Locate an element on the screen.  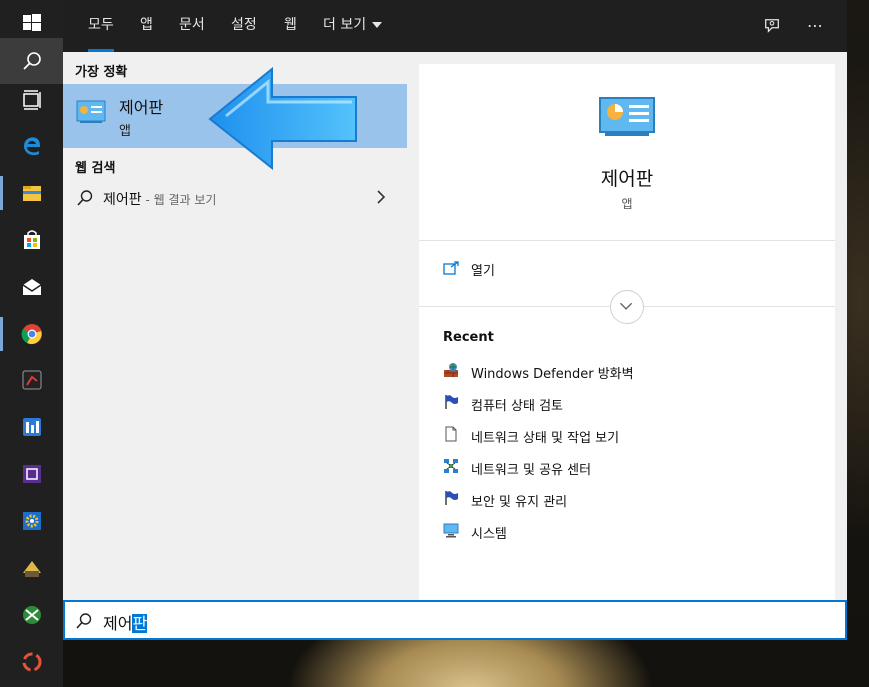
web-search-header: 웹 검색 is located at coordinates (95, 168).